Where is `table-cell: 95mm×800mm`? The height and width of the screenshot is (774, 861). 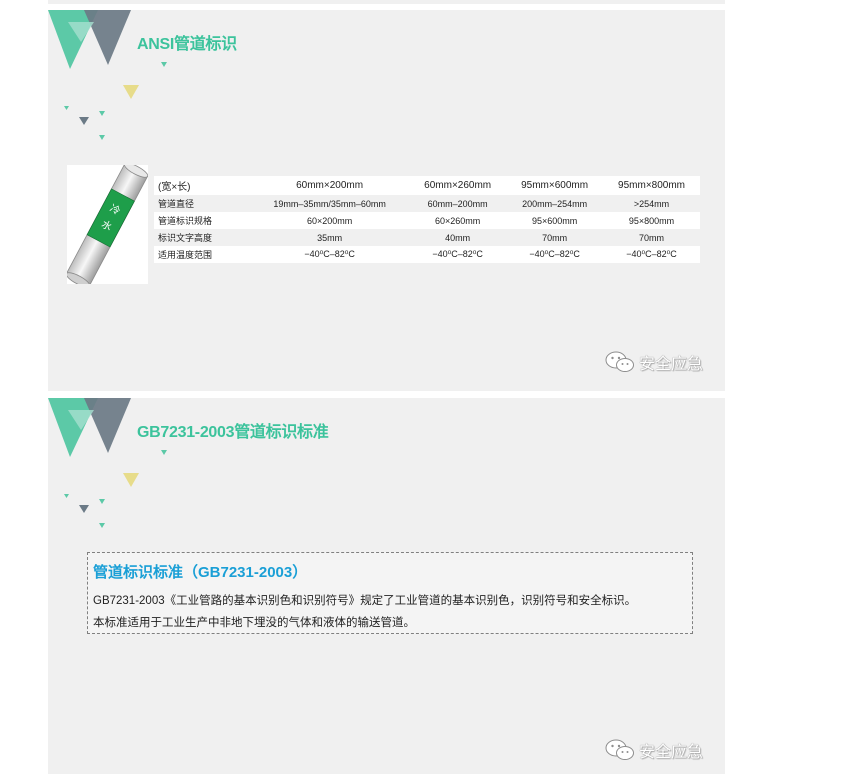
table-cell: 95mm×800mm is located at coordinates (651, 185).